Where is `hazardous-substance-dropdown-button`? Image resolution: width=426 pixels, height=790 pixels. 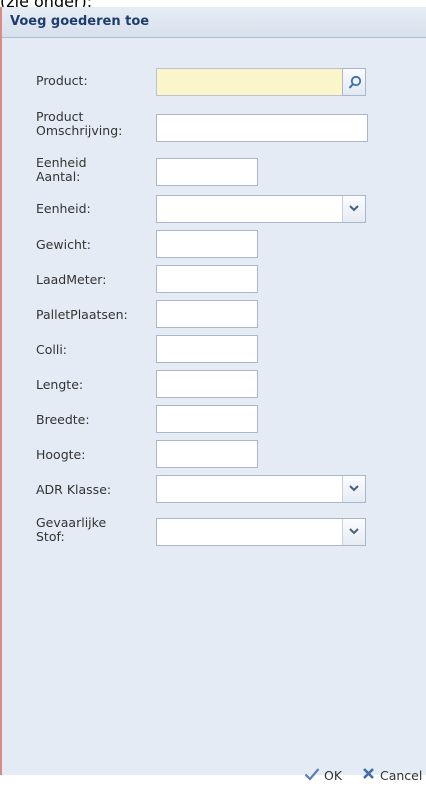
hazardous-substance-dropdown-button is located at coordinates (353, 532).